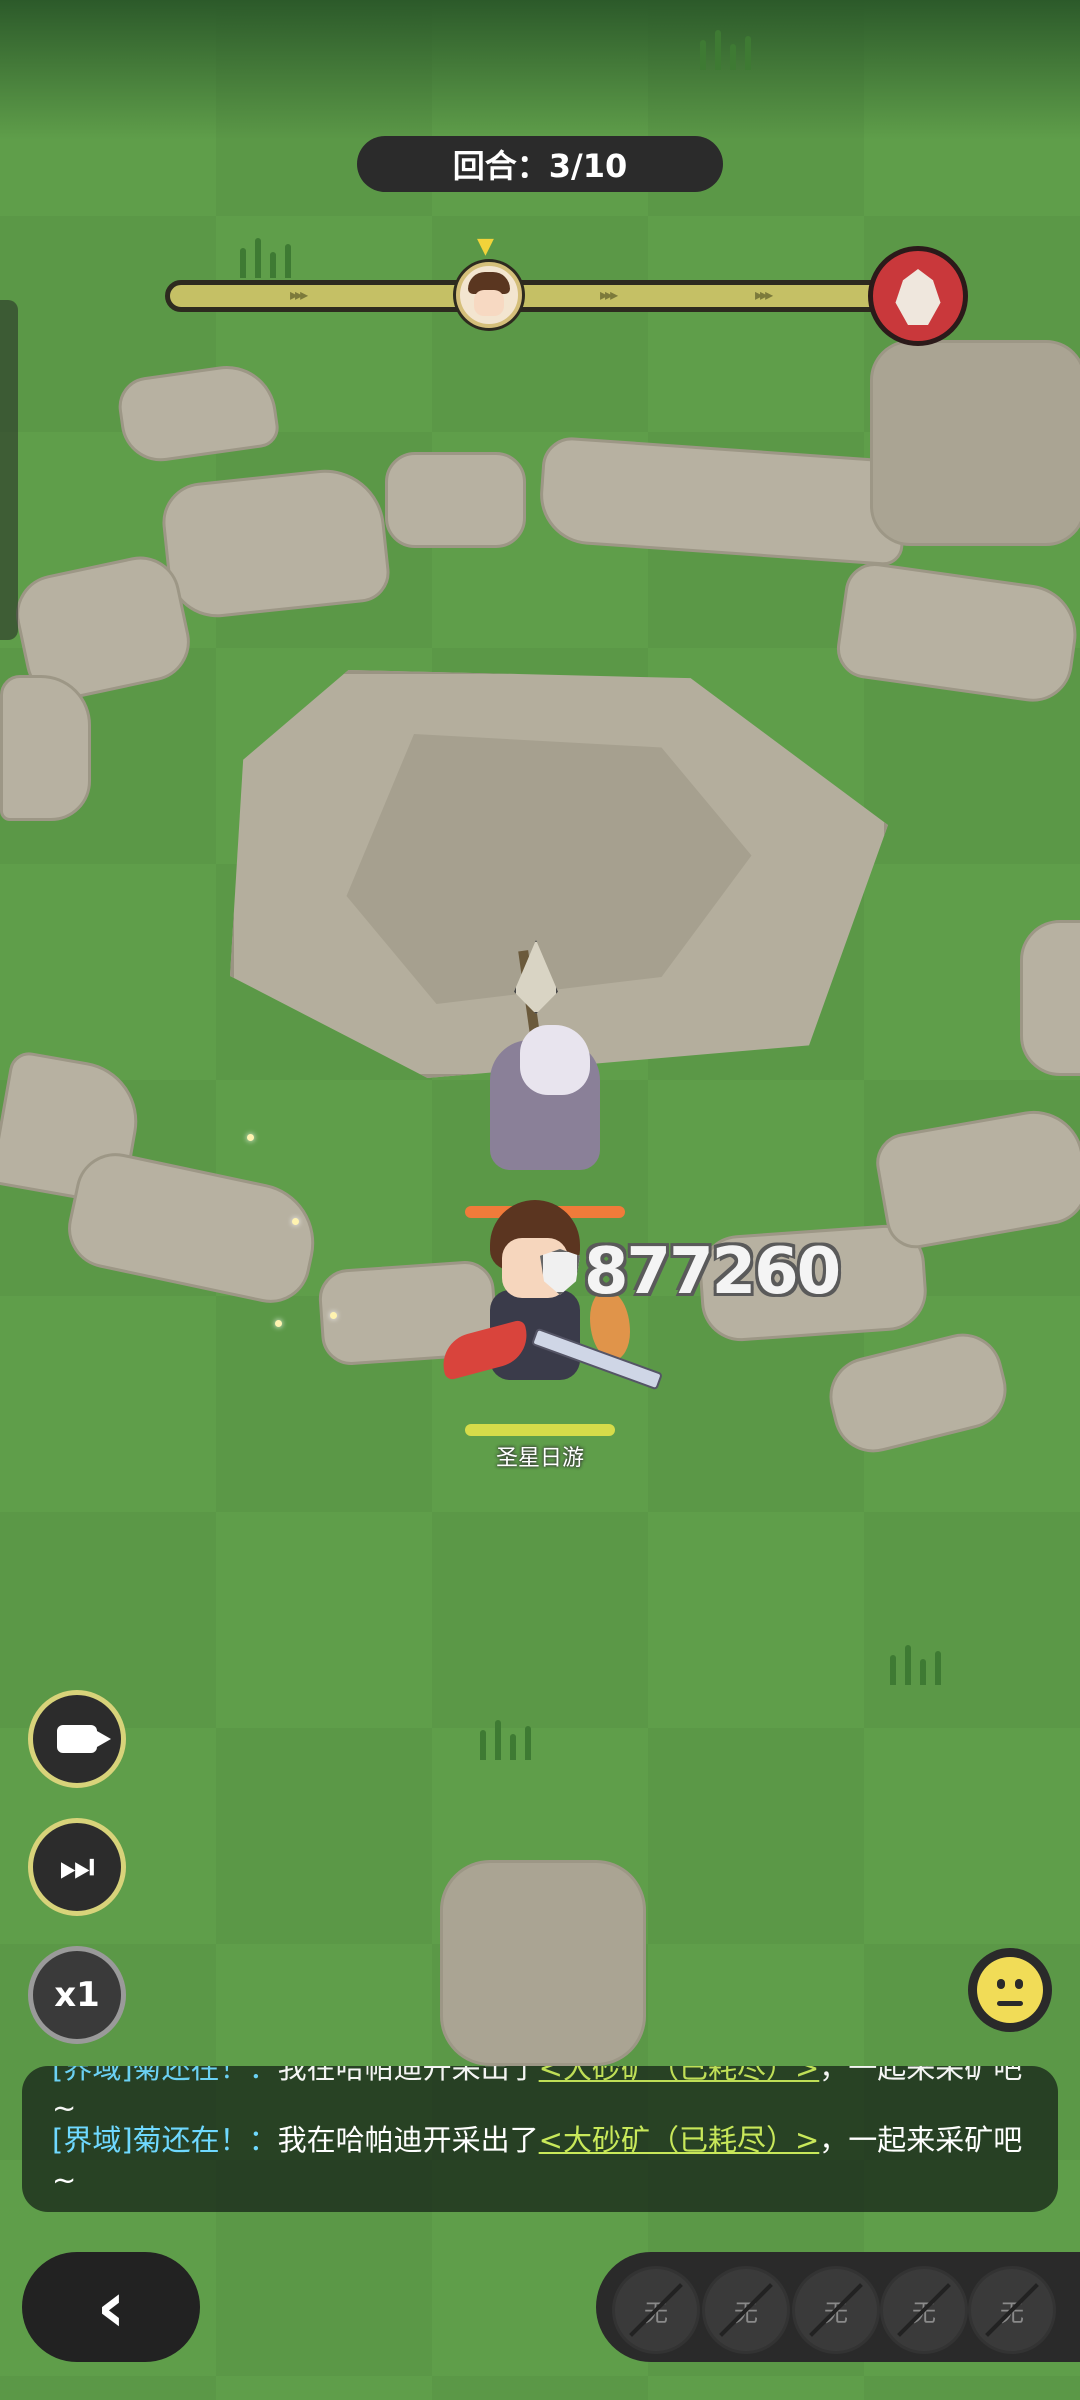  Describe the element at coordinates (560, 1272) in the screenshot. I see `shield-icon` at that location.